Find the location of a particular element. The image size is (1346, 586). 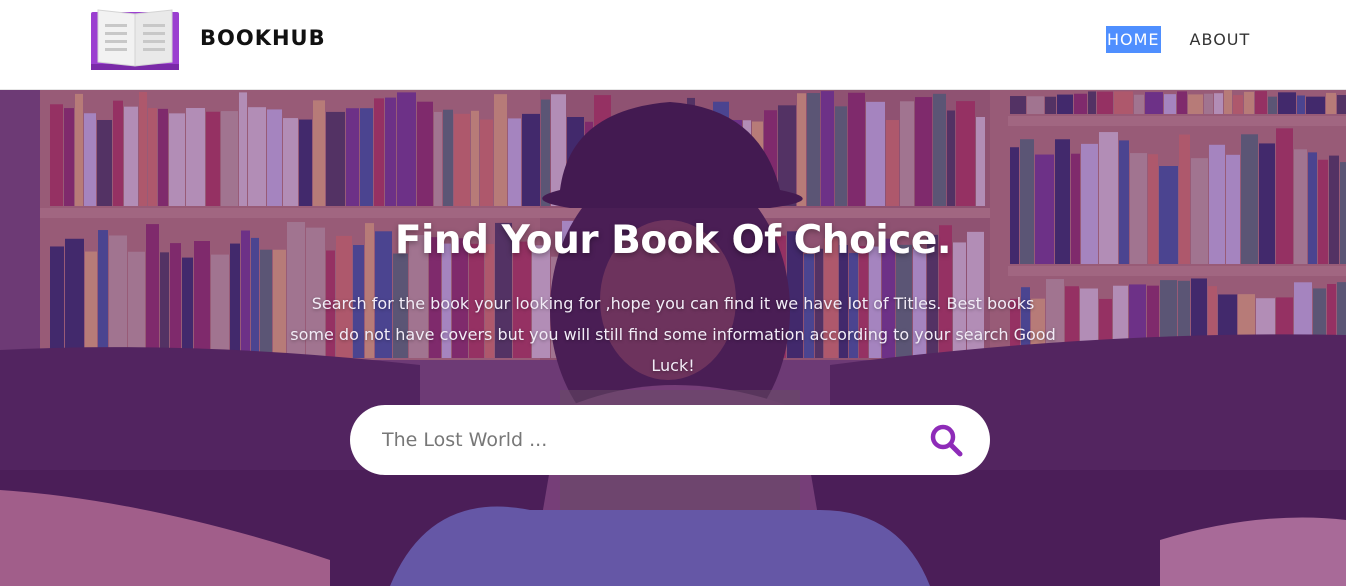

search-icon is located at coordinates (946, 440).